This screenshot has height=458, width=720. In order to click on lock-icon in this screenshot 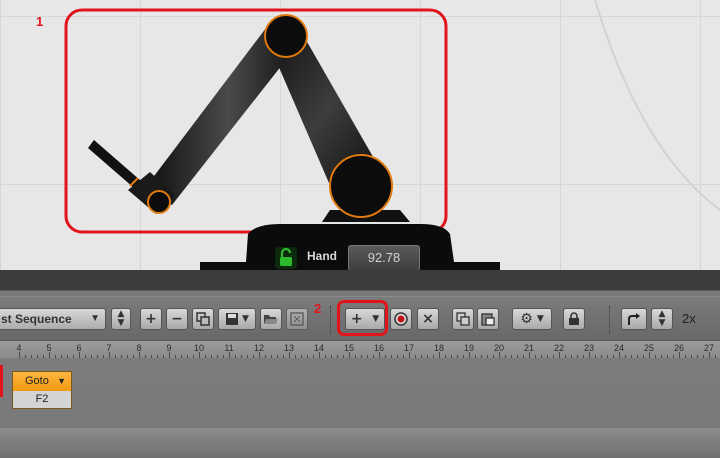, I will do `click(574, 318)`.